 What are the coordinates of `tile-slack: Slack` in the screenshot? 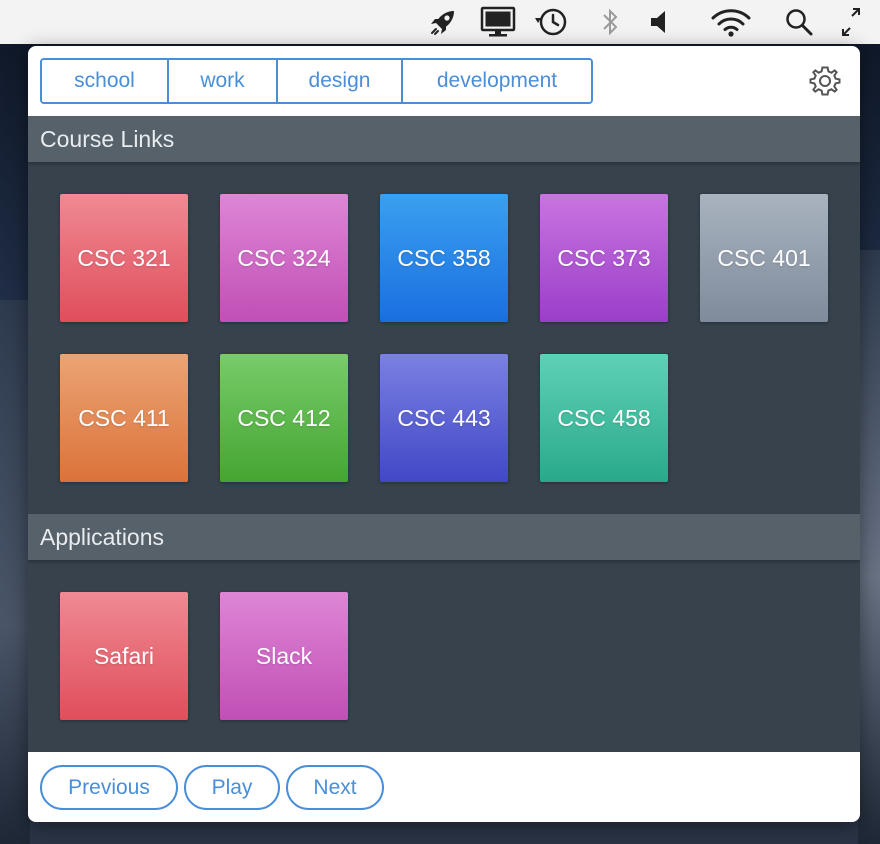 It's located at (284, 656).